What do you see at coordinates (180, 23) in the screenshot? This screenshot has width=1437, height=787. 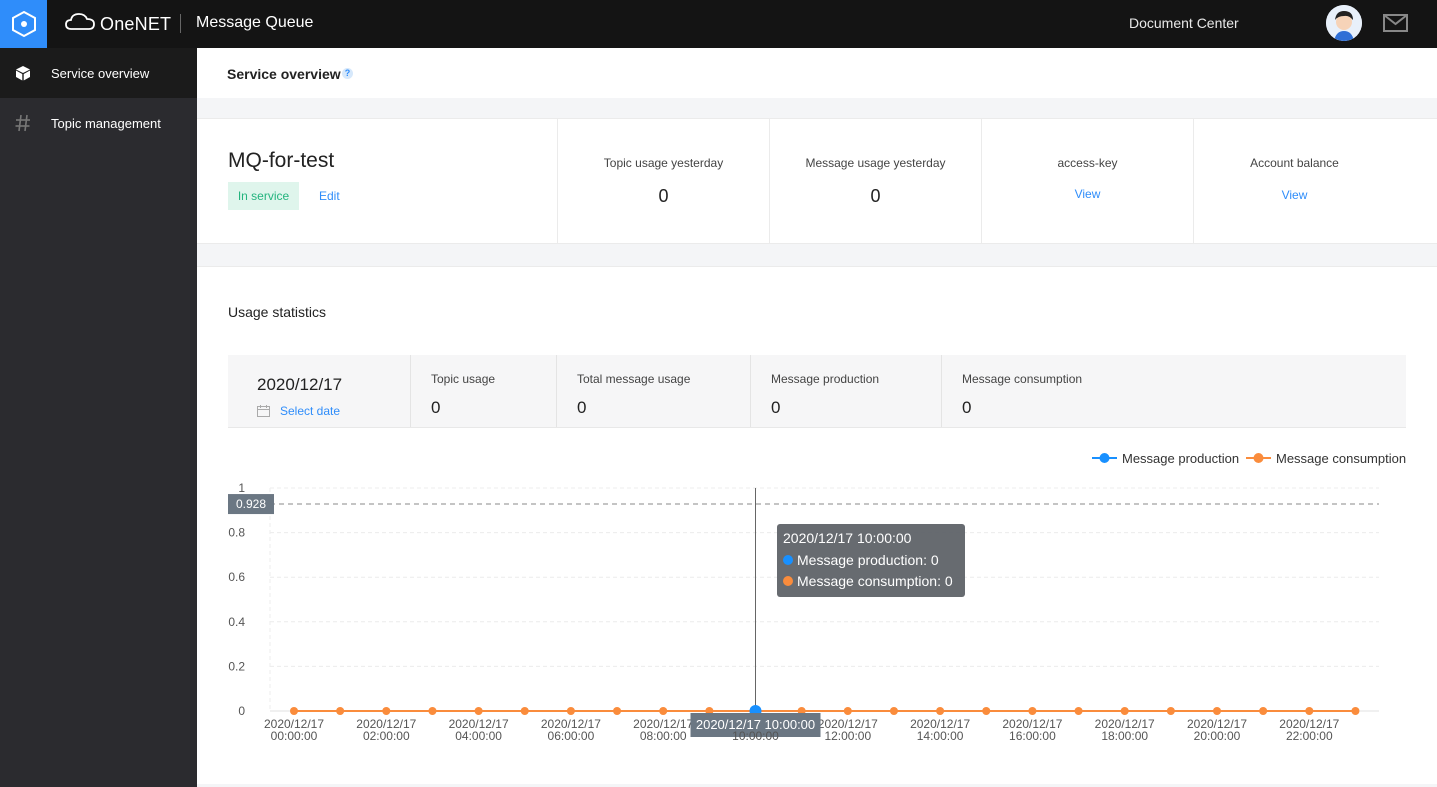 I see `topbar-divider` at bounding box center [180, 23].